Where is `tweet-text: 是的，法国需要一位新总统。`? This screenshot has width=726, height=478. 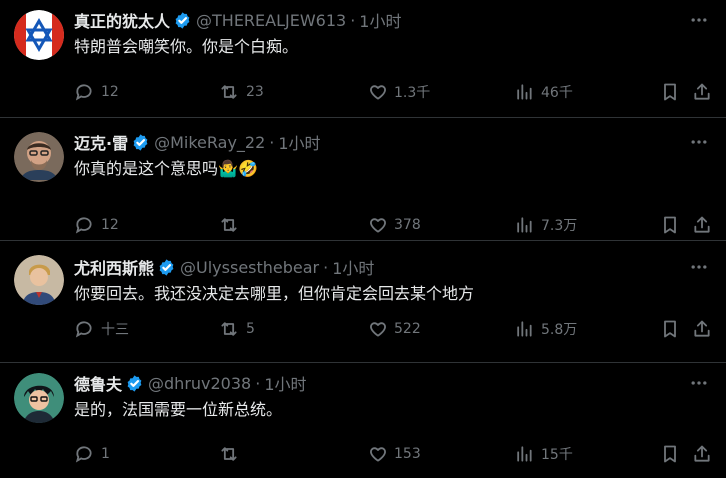 tweet-text: 是的，法国需要一位新总统。 is located at coordinates (178, 409).